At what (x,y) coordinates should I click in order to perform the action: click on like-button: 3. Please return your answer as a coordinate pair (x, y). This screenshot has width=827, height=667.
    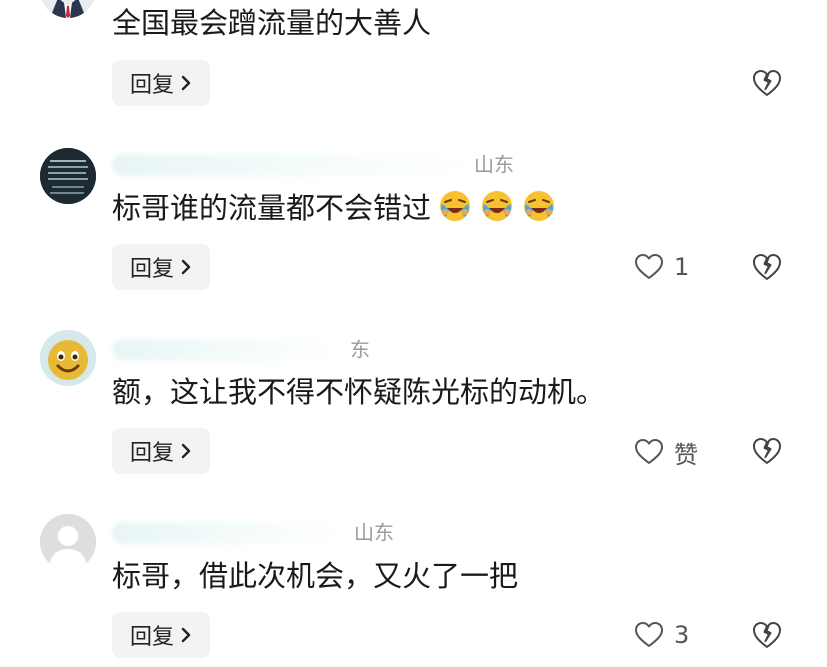
    Looking at the image, I should click on (661, 635).